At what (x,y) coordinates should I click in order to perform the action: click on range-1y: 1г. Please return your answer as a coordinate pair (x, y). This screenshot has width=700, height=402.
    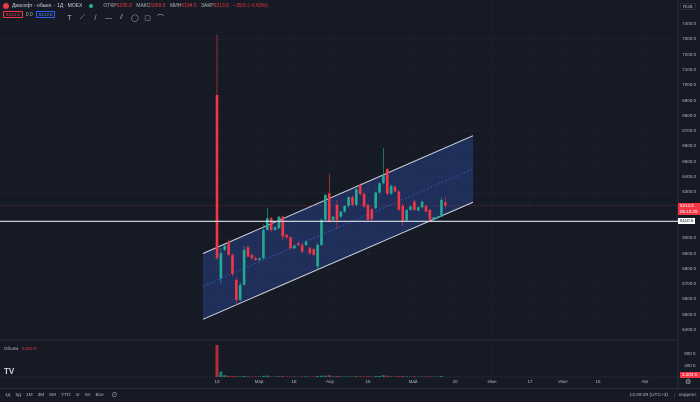
    Looking at the image, I should click on (78, 395).